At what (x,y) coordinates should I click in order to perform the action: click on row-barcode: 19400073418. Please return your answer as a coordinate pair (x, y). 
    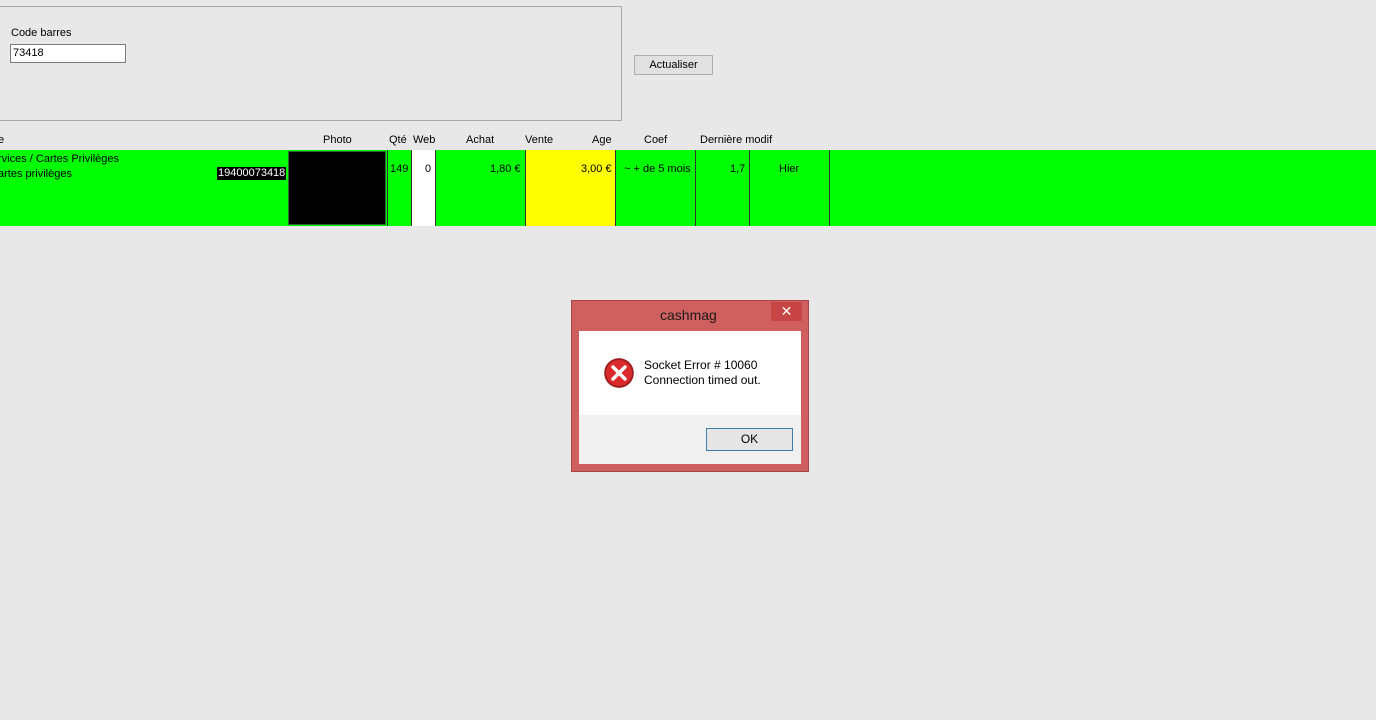
    Looking at the image, I should click on (252, 173).